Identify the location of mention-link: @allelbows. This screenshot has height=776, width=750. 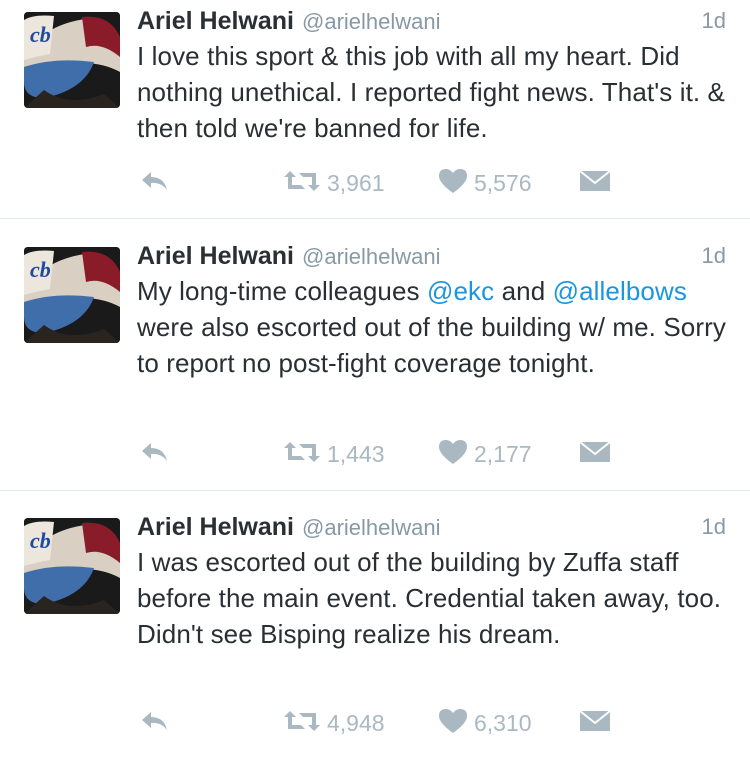
(620, 291).